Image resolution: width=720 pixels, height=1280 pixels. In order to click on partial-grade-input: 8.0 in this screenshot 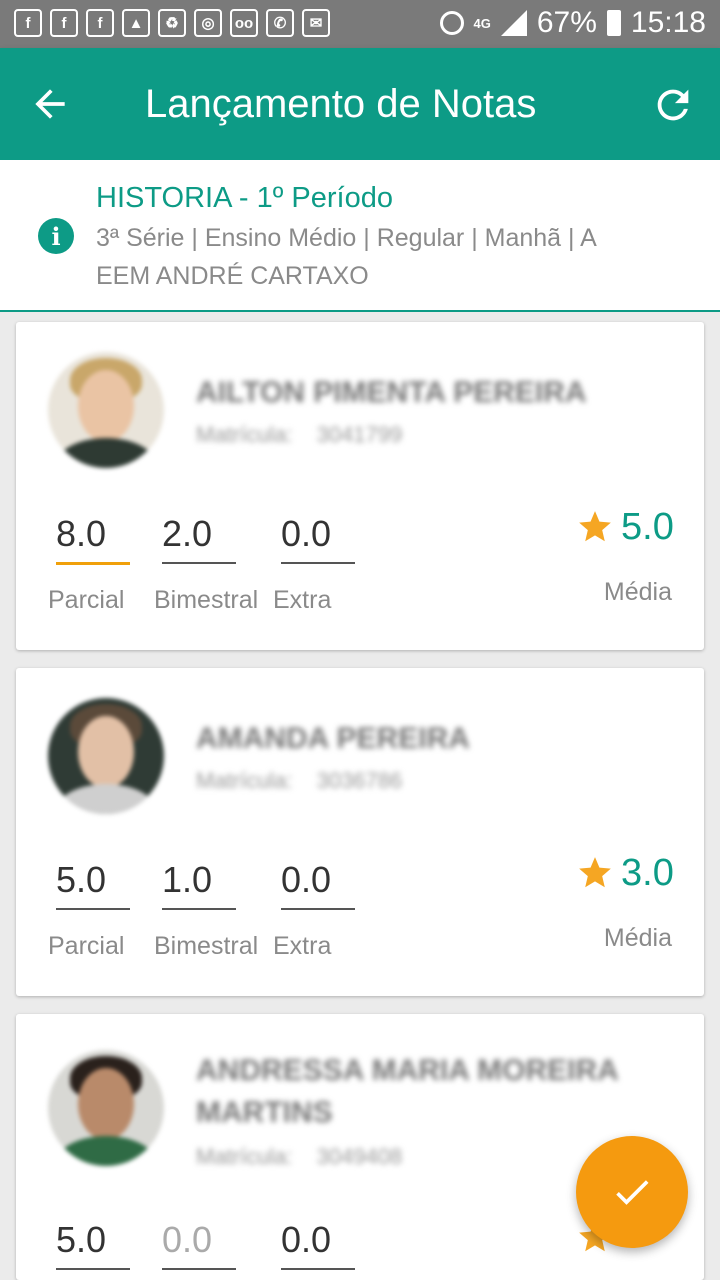, I will do `click(93, 538)`.